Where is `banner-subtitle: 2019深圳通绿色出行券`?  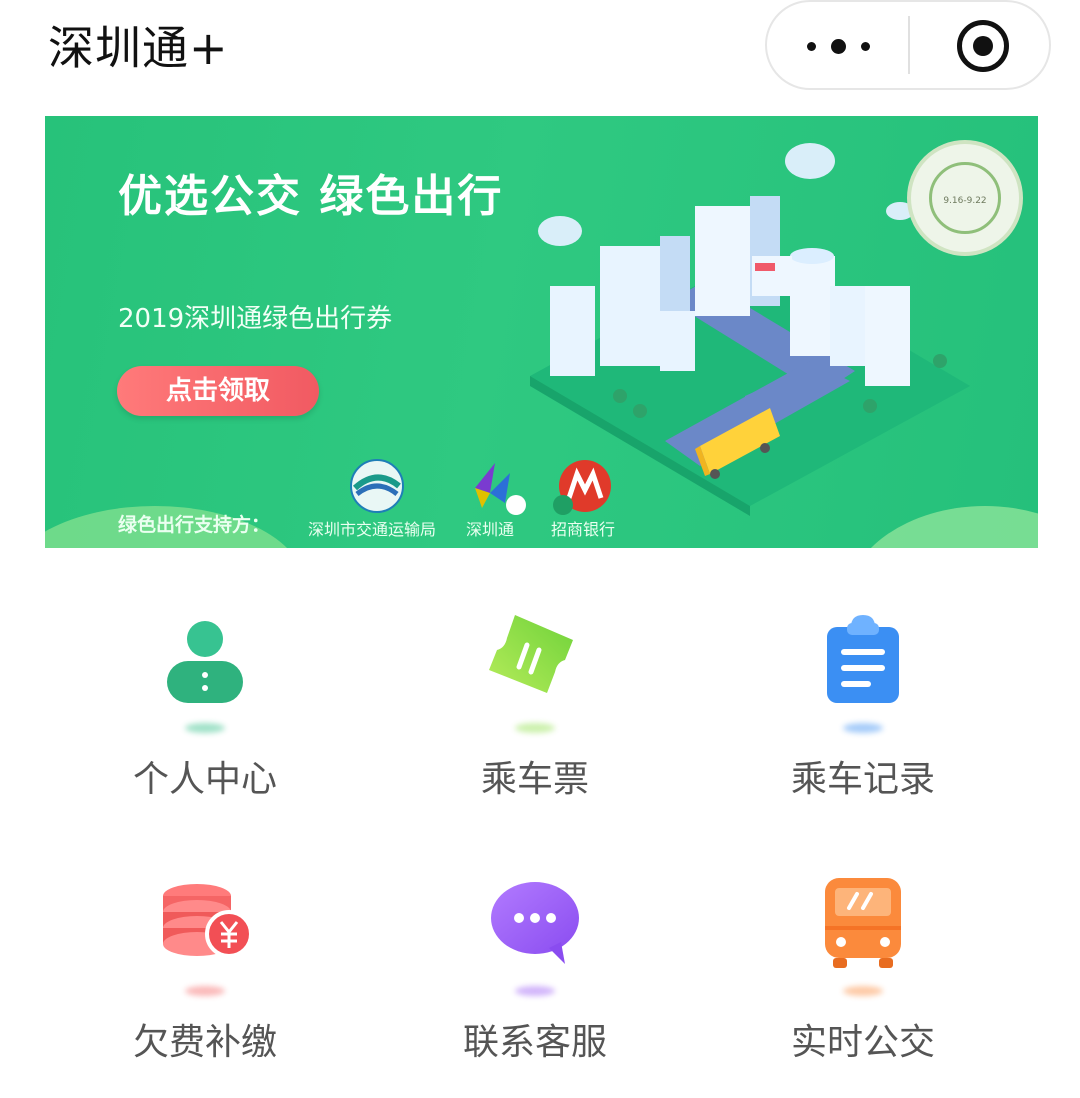 banner-subtitle: 2019深圳通绿色出行券 is located at coordinates (255, 319).